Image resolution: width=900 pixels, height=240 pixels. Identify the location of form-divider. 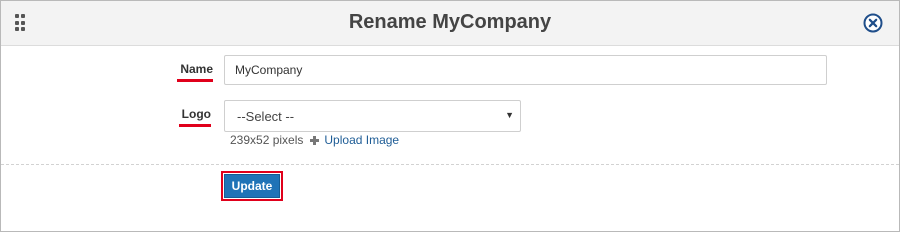
(450, 164).